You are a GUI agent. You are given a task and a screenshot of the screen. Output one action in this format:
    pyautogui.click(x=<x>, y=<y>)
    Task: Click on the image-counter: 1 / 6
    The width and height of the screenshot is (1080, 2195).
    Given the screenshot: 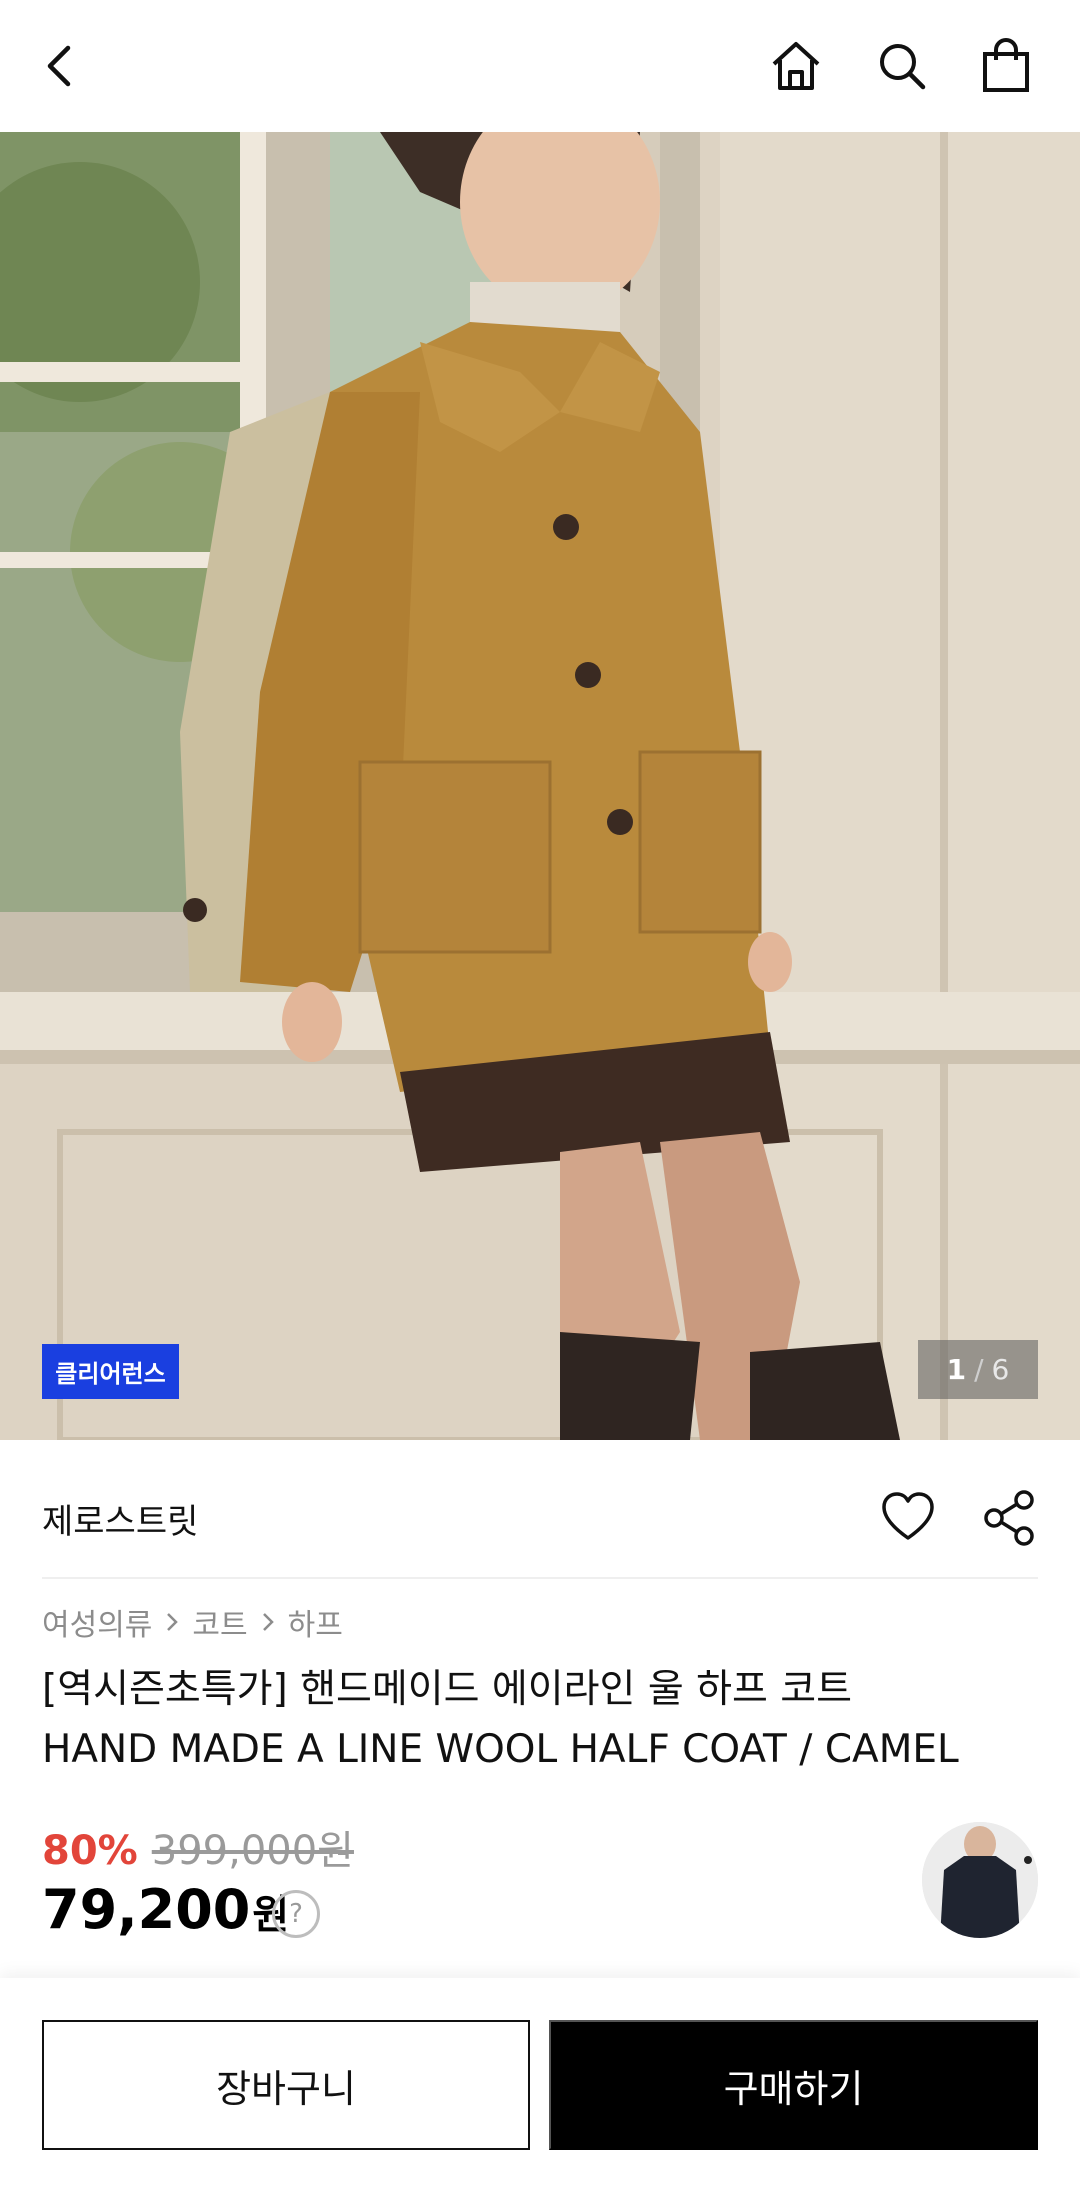 What is the action you would take?
    pyautogui.click(x=978, y=1369)
    